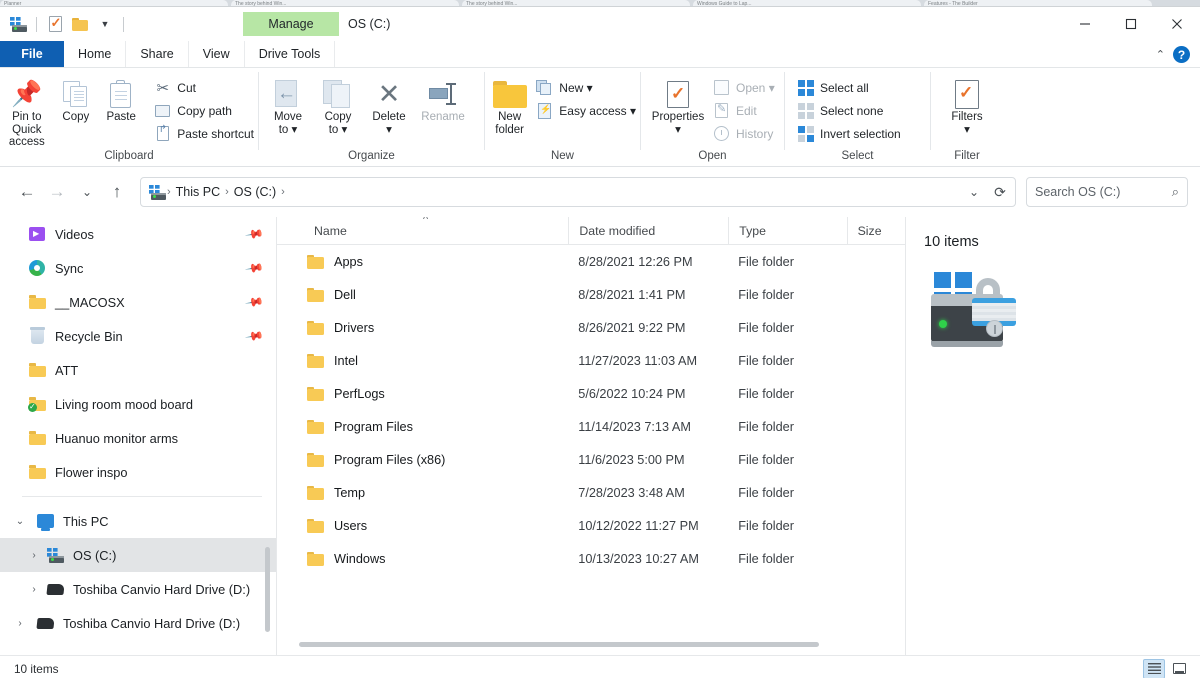 The height and width of the screenshot is (678, 1200). Describe the element at coordinates (217, 54) in the screenshot. I see `tab-view: View` at that location.